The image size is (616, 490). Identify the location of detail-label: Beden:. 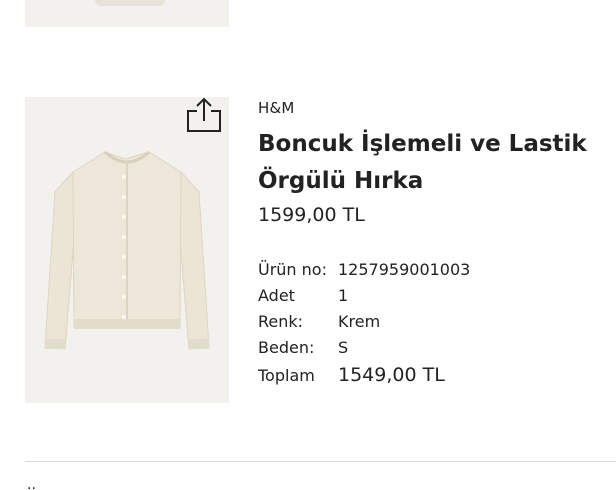
(286, 347).